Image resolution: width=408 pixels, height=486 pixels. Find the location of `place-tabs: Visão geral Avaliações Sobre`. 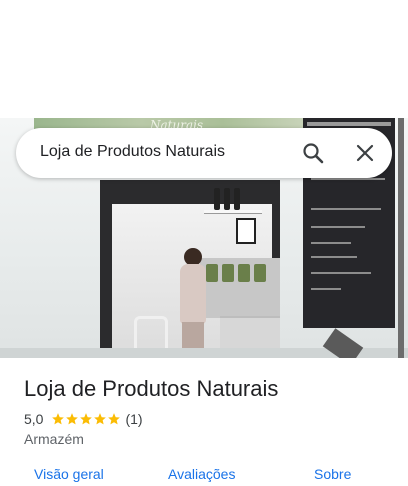

place-tabs: Visão geral Avaliações Sobre is located at coordinates (204, 476).